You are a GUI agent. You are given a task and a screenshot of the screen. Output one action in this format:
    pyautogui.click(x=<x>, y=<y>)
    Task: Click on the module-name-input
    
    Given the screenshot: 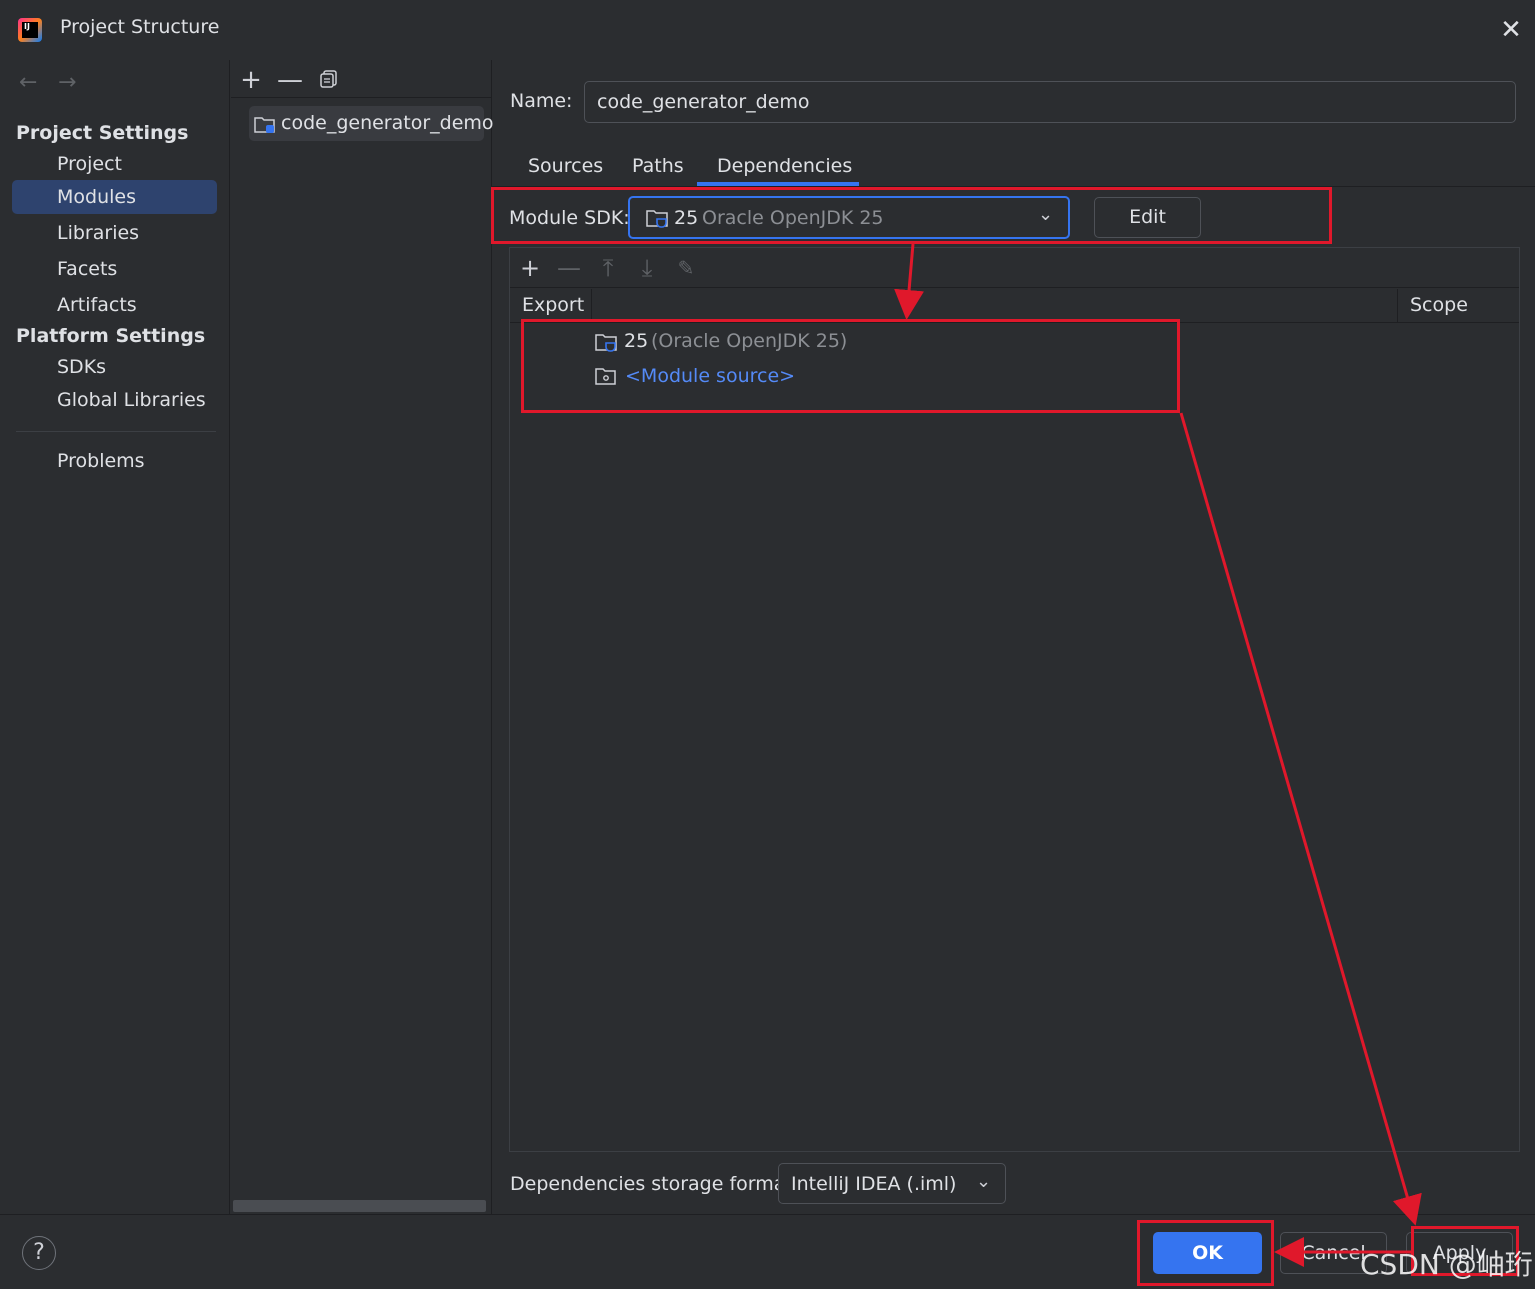 What is the action you would take?
    pyautogui.click(x=1050, y=102)
    